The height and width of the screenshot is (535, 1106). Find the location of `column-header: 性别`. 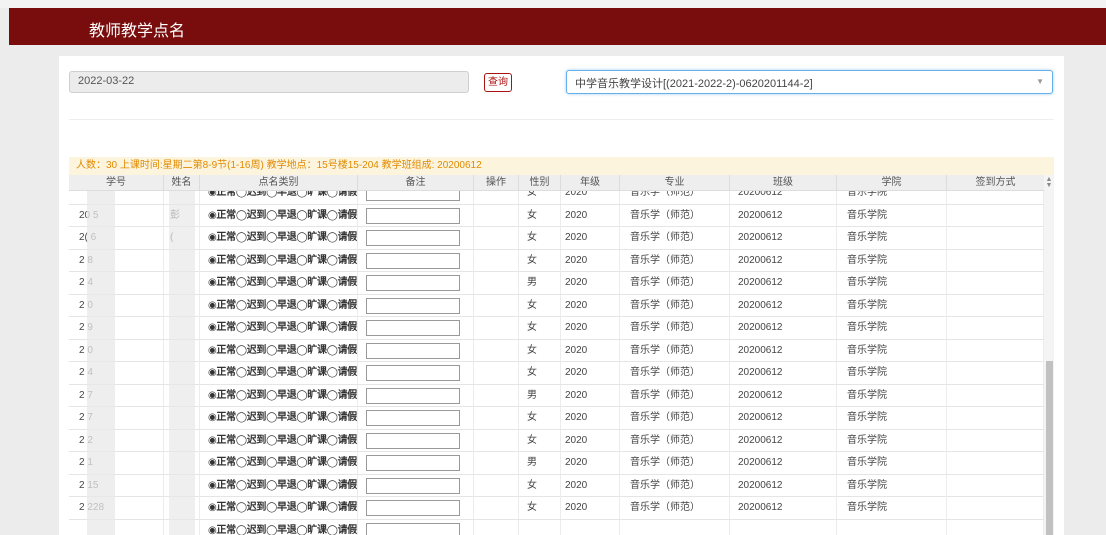

column-header: 性别 is located at coordinates (540, 183).